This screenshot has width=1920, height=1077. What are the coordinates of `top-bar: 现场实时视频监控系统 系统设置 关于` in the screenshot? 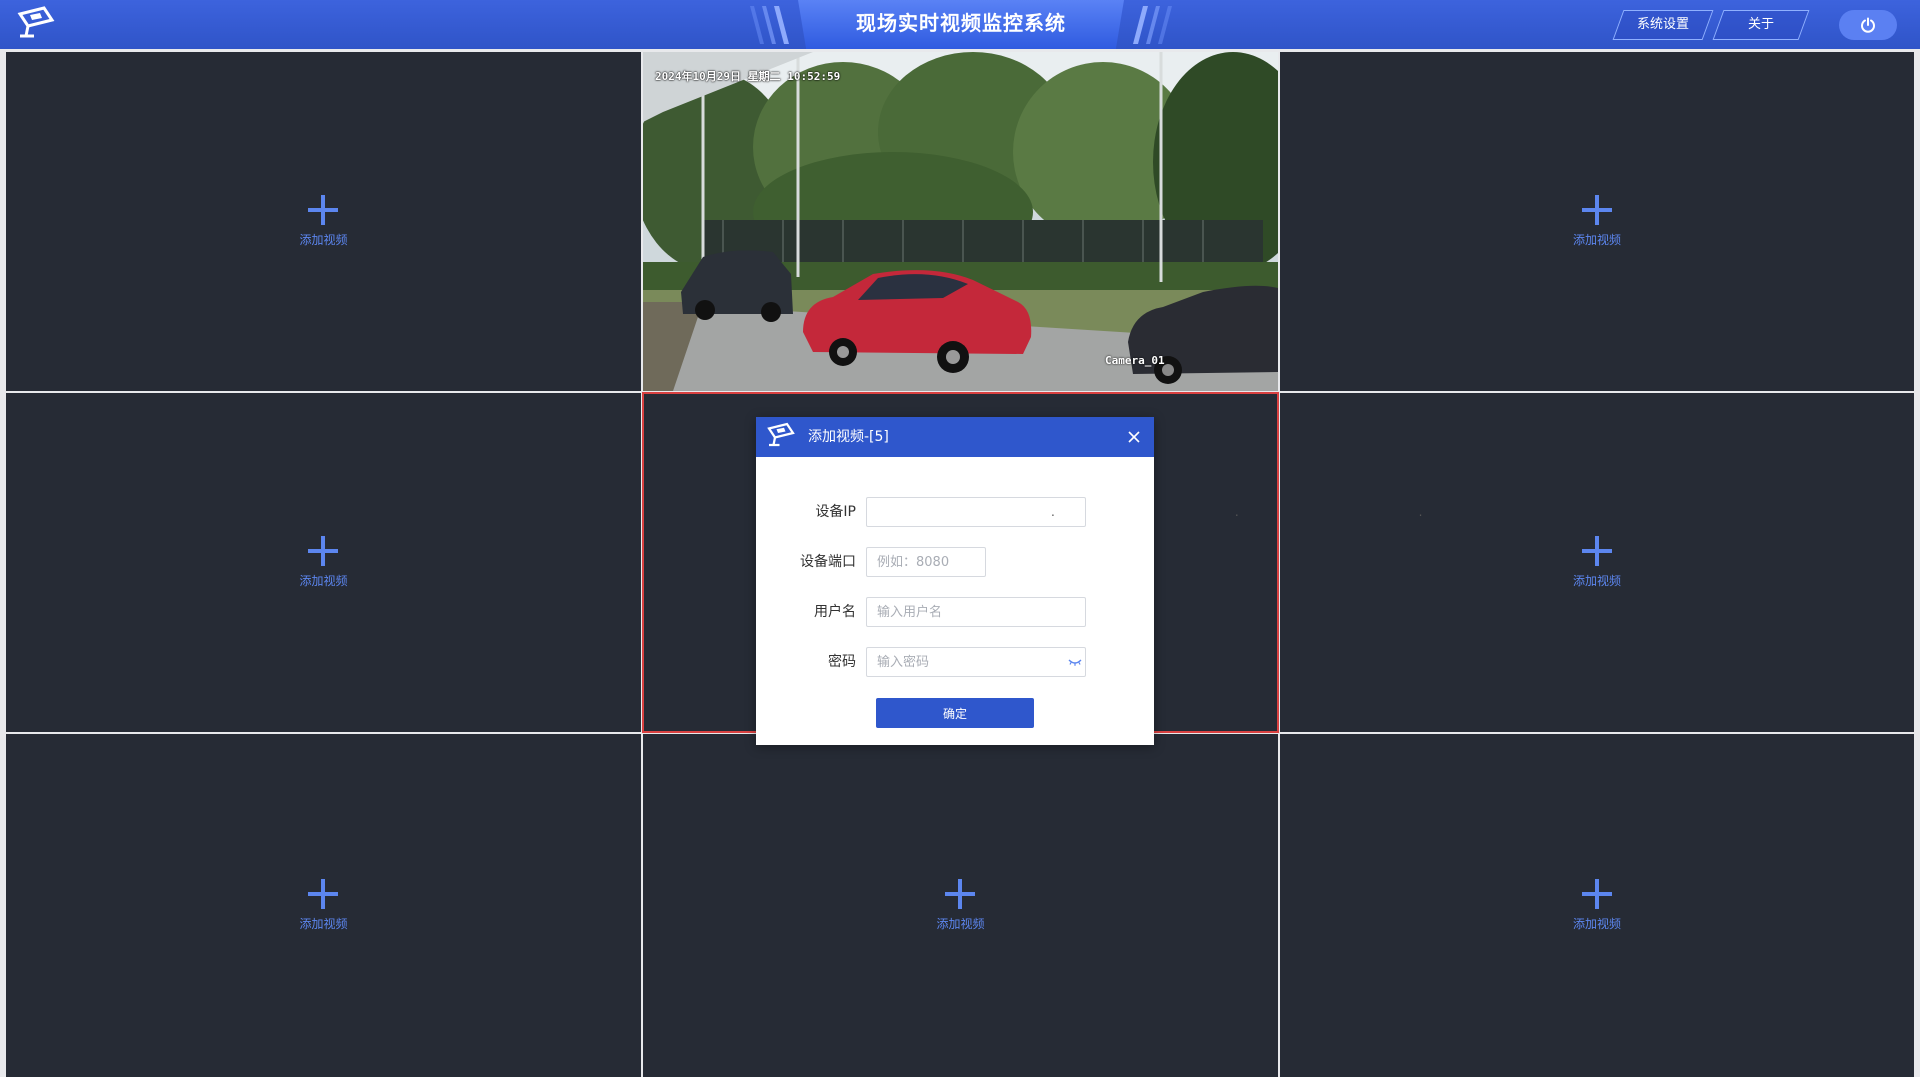 It's located at (960, 24).